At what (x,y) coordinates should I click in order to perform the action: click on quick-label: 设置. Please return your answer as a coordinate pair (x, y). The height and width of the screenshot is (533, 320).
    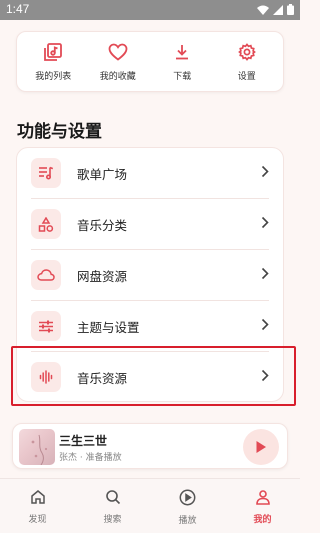
    Looking at the image, I should click on (246, 77).